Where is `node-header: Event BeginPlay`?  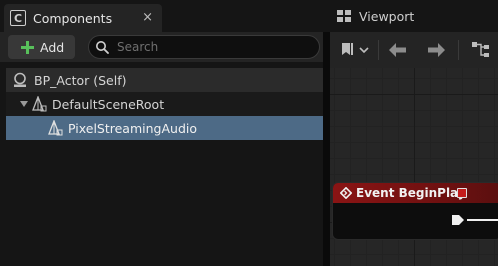
node-header: Event BeginPlay is located at coordinates (415, 193).